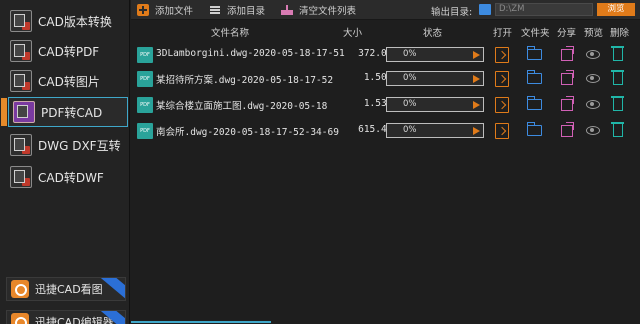 This screenshot has height=324, width=640. I want to click on file-name: 南会所.dwg-2020-05-18-17-52-34-69, so click(247, 132).